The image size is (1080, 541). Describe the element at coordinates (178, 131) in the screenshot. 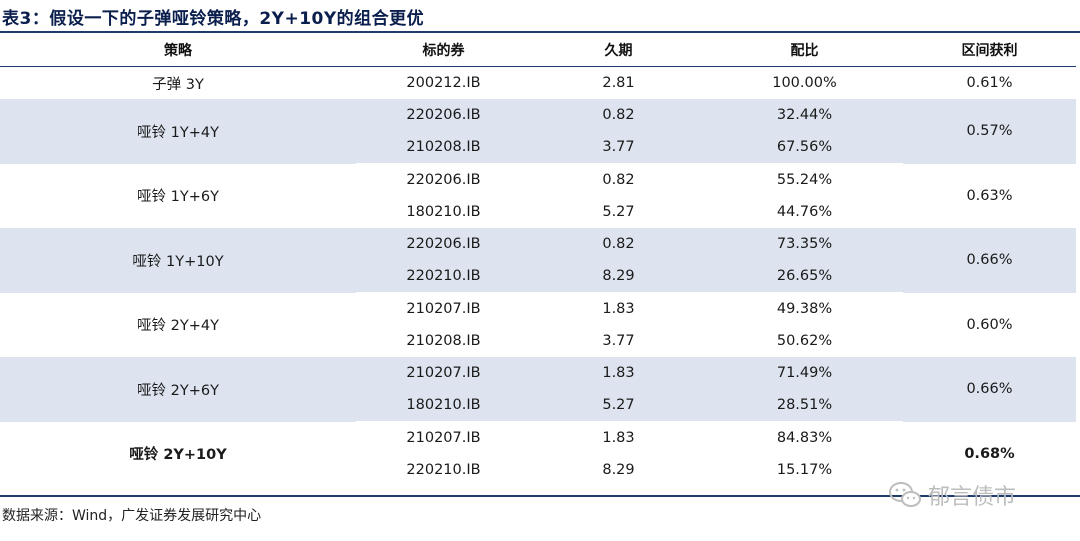

I see `cell-strategy: 哑铃 1Y+4Y` at that location.